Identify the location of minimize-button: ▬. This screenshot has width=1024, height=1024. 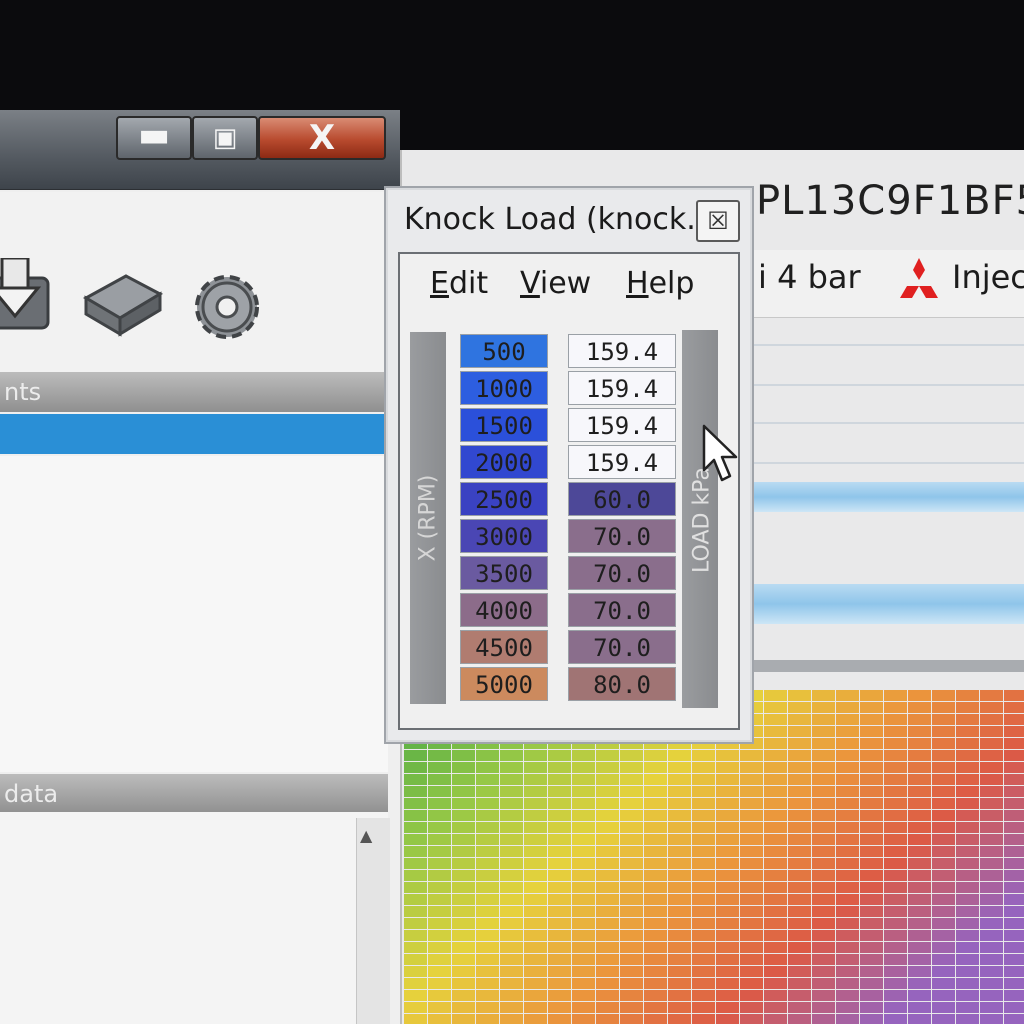
(154, 138).